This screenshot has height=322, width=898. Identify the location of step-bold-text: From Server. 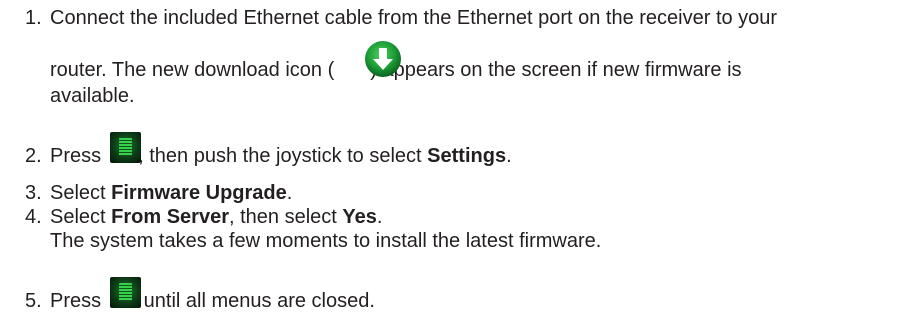
(170, 217).